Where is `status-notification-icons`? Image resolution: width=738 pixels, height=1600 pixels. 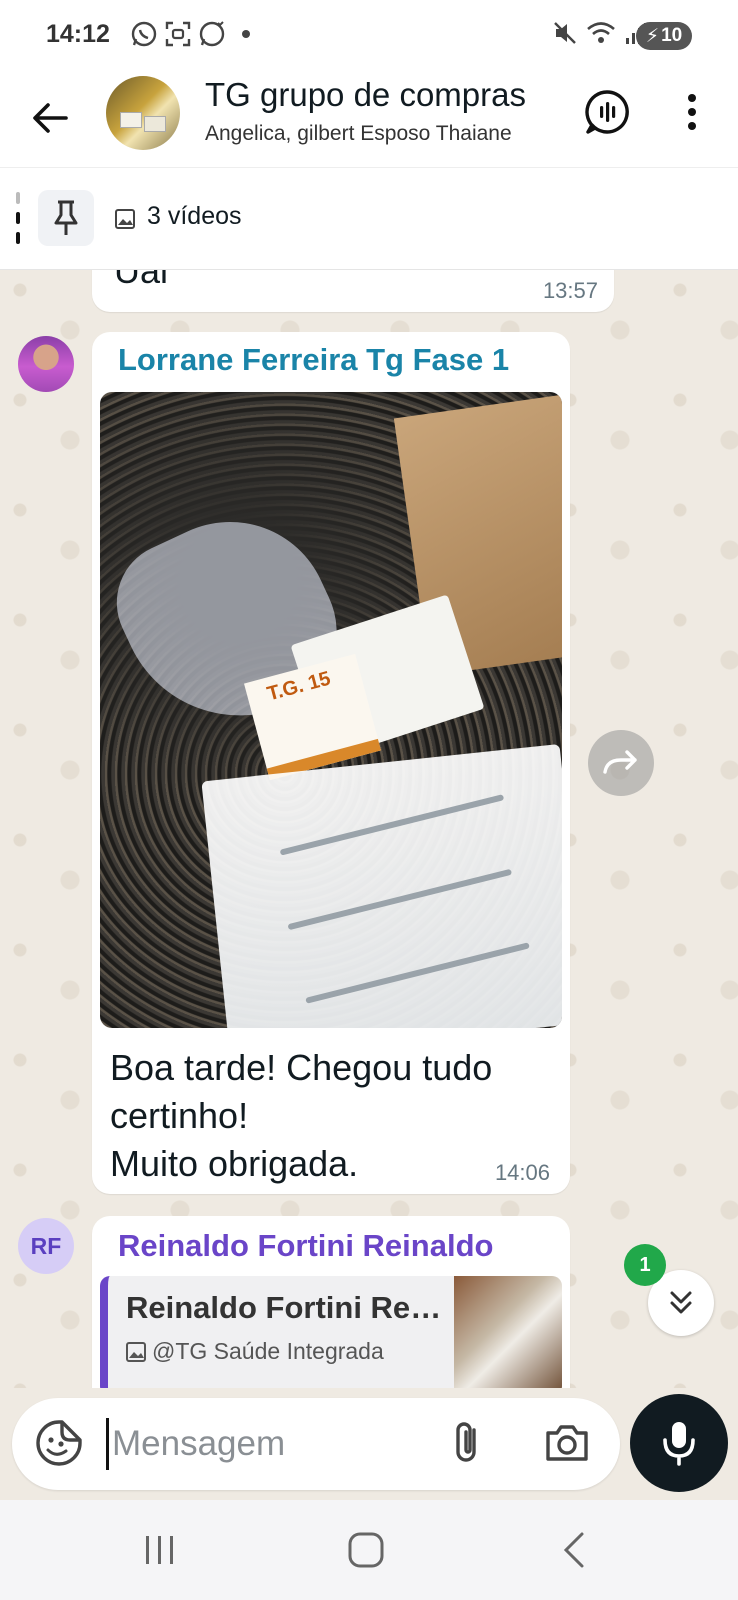 status-notification-icons is located at coordinates (190, 34).